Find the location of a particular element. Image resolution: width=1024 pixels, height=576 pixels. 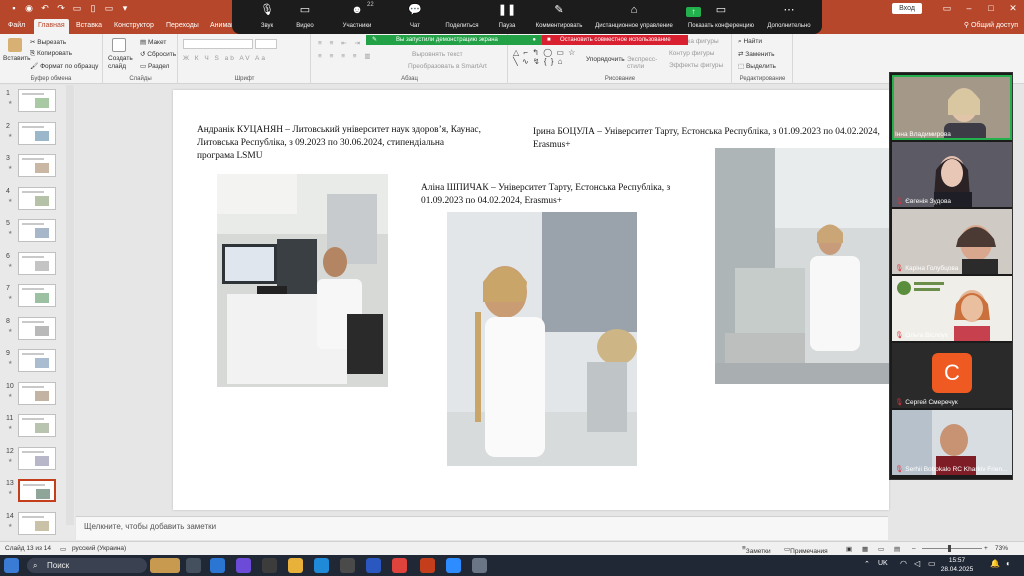

slideshow-view-icon: ▤ is located at coordinates (897, 549).